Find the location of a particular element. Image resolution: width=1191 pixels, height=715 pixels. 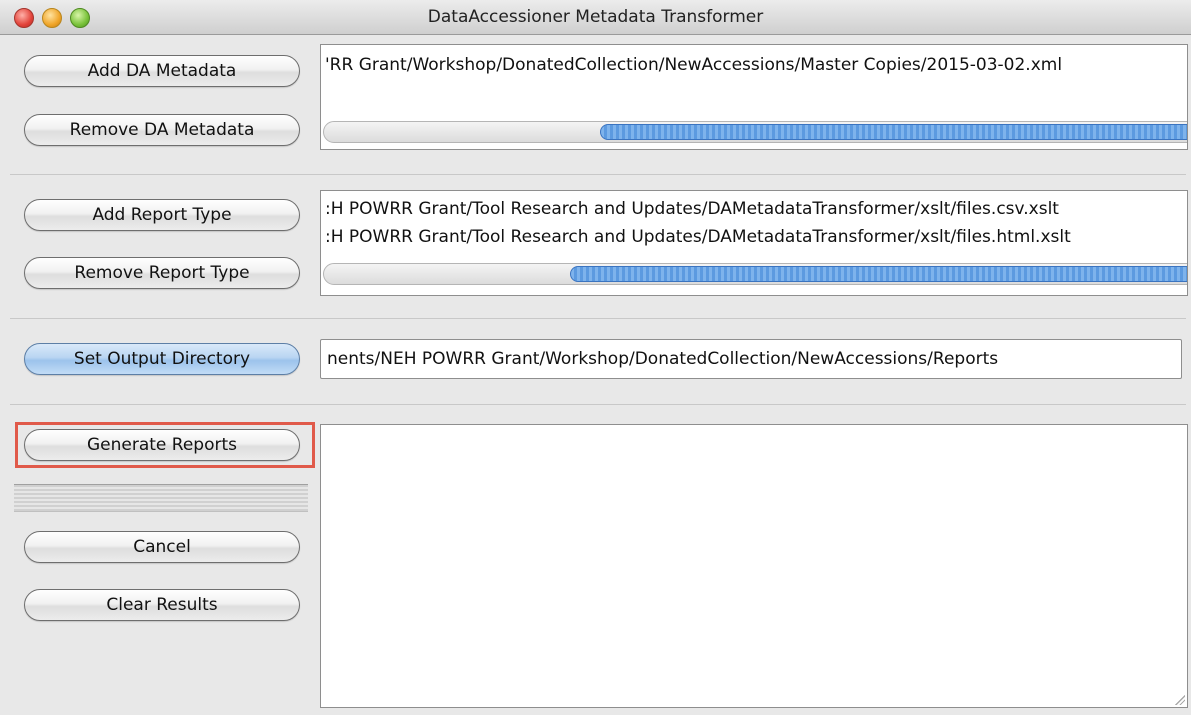

window-title: DataAccessioner Metadata Transformer is located at coordinates (595, 17).